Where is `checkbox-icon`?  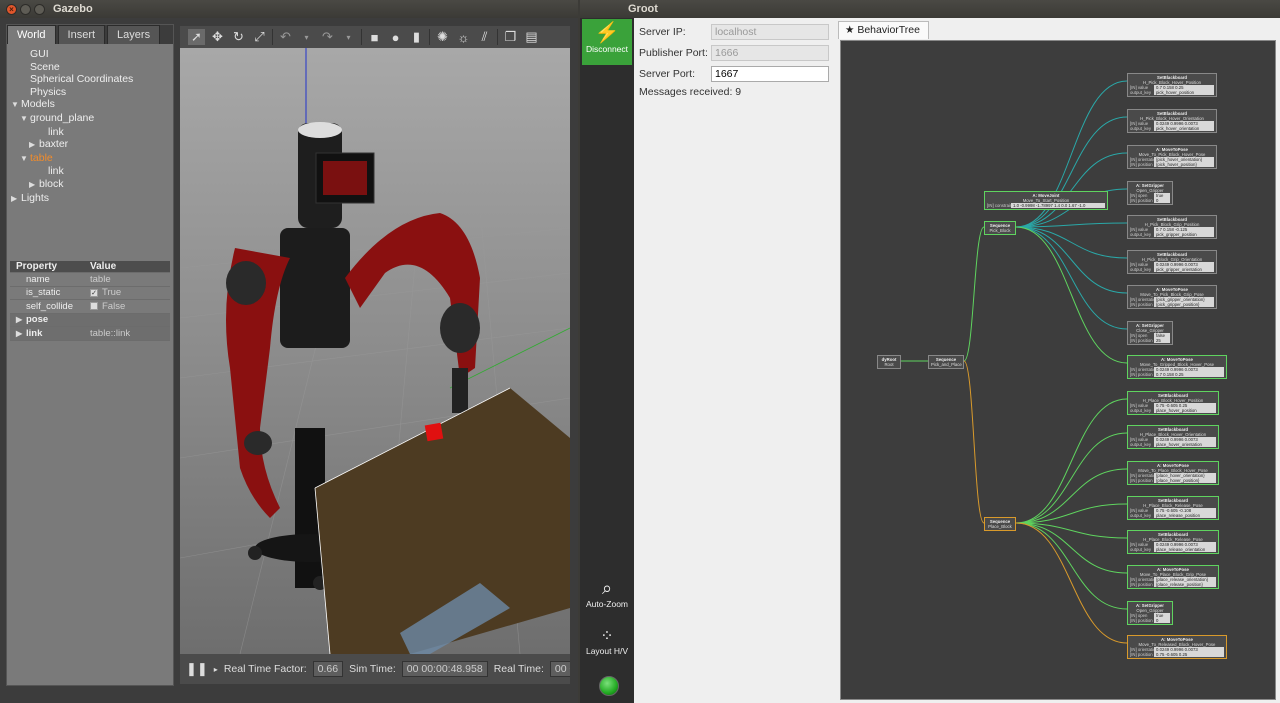
checkbox-icon is located at coordinates (94, 306).